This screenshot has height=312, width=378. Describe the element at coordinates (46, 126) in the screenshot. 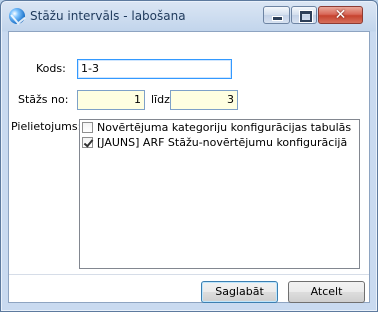

I see `pielietojums-label: Pielietojums:` at that location.